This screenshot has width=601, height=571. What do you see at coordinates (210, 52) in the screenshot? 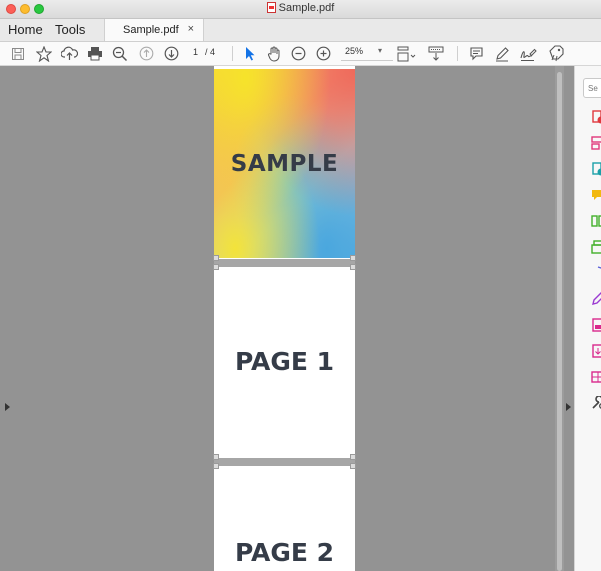
I see `page-total: / 4` at bounding box center [210, 52].